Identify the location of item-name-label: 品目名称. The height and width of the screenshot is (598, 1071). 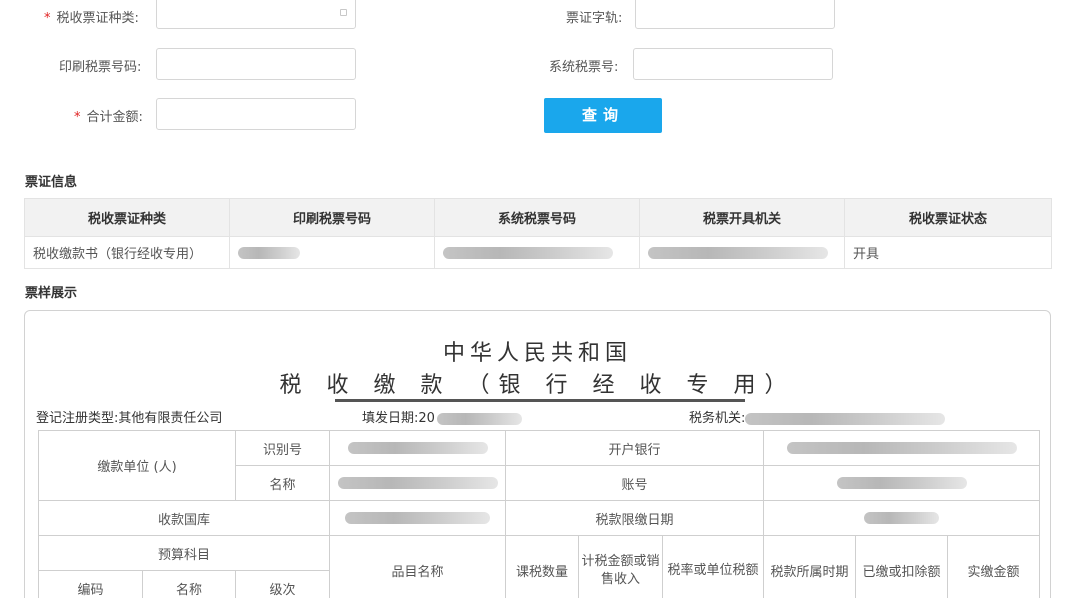
(417, 566).